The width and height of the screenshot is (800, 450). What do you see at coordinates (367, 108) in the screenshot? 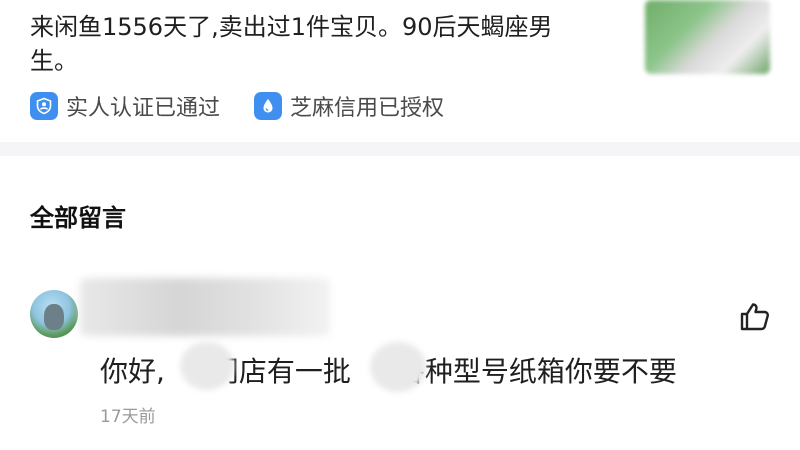
I see `badge-label: 芝麻信用已授权` at bounding box center [367, 108].